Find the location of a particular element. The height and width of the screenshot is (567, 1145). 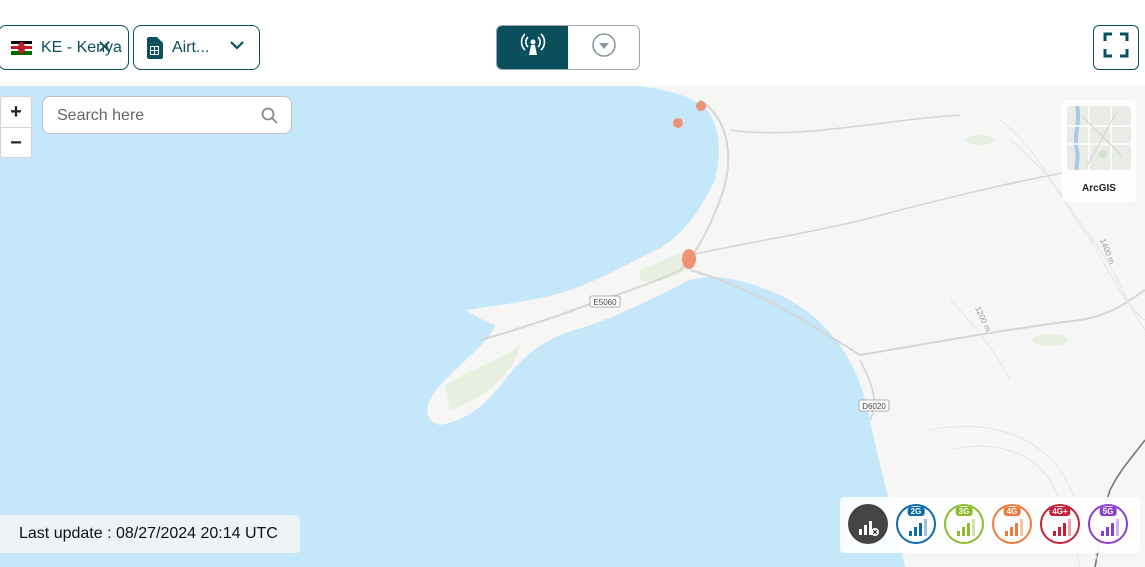

search-box is located at coordinates (167, 115).